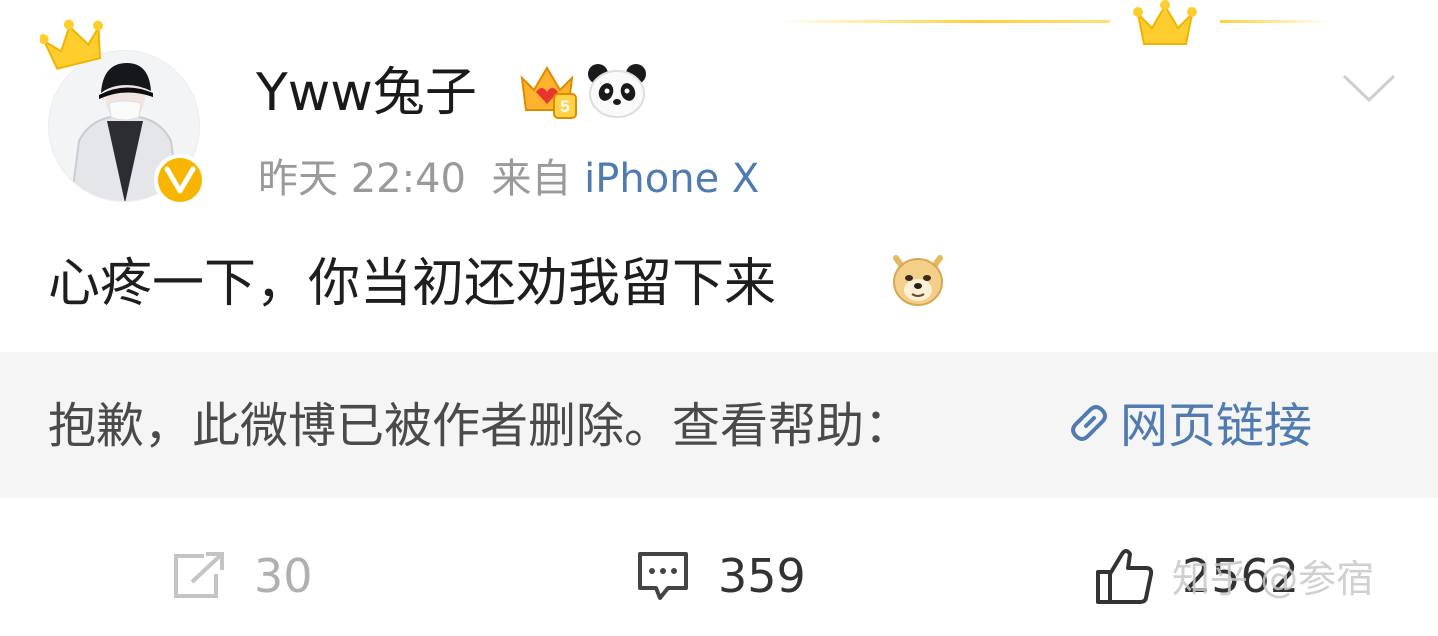  What do you see at coordinates (1125, 576) in the screenshot?
I see `thumbs-up-icon` at bounding box center [1125, 576].